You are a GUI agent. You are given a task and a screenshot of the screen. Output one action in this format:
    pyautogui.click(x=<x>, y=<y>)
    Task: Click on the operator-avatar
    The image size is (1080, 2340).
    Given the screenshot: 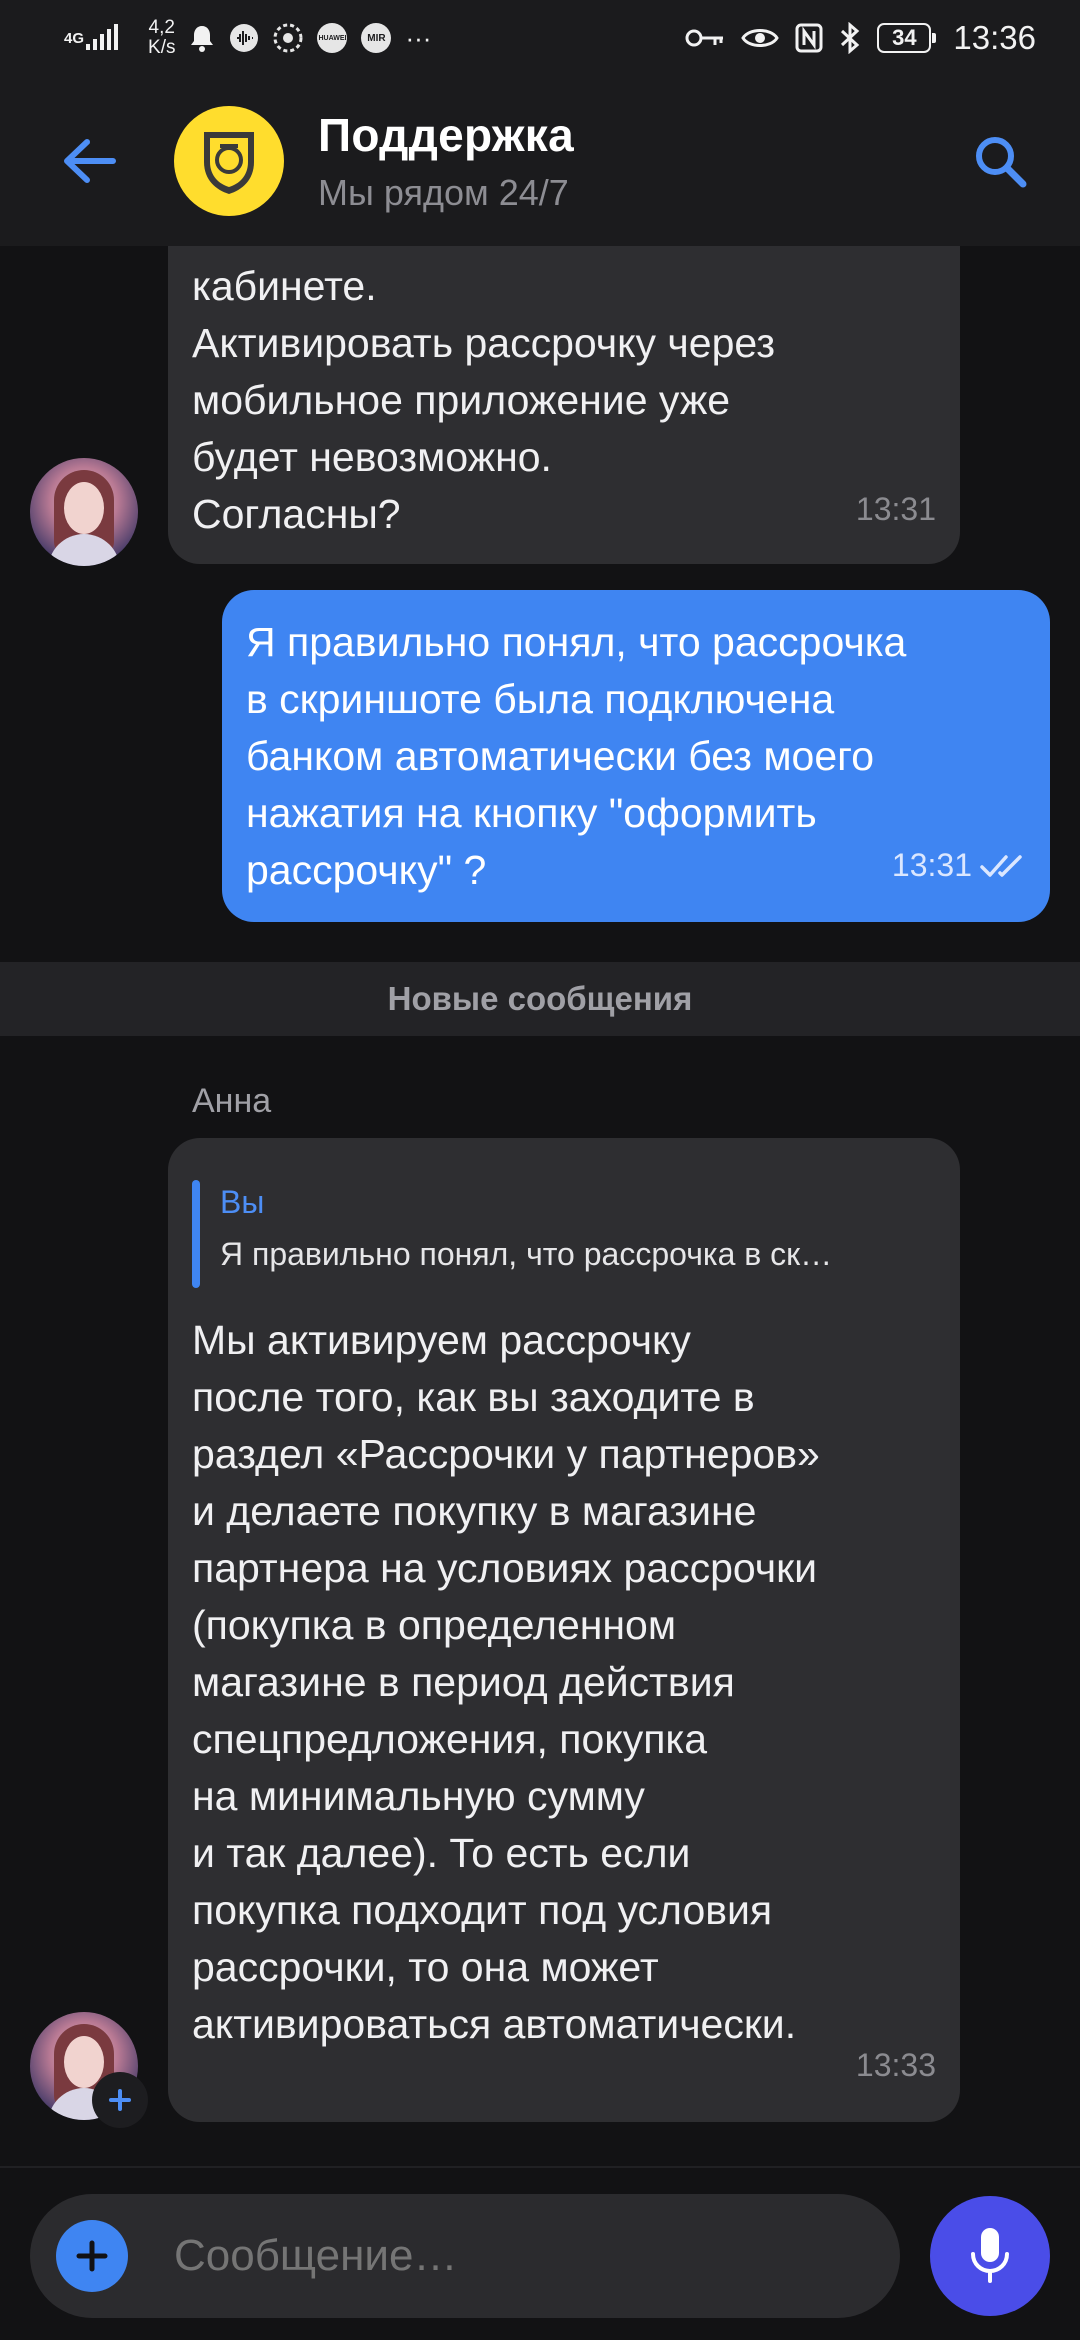 What is the action you would take?
    pyautogui.click(x=84, y=512)
    